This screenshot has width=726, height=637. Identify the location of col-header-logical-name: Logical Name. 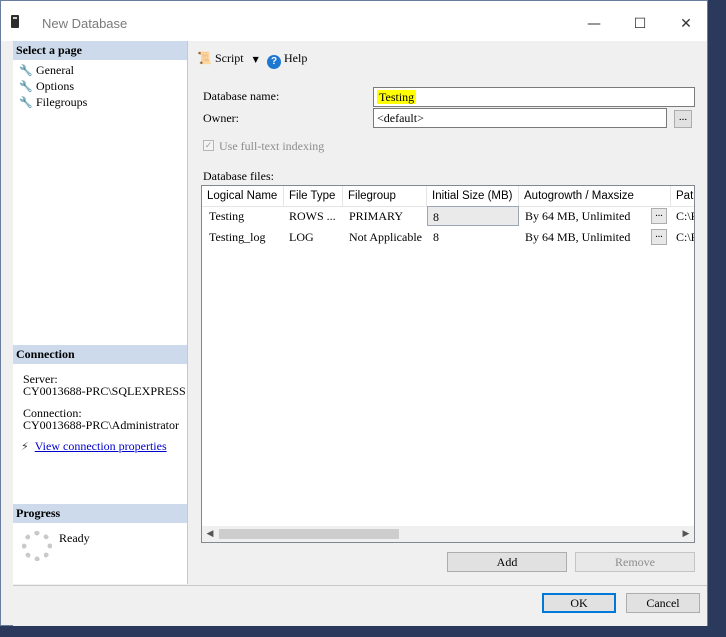
(243, 196).